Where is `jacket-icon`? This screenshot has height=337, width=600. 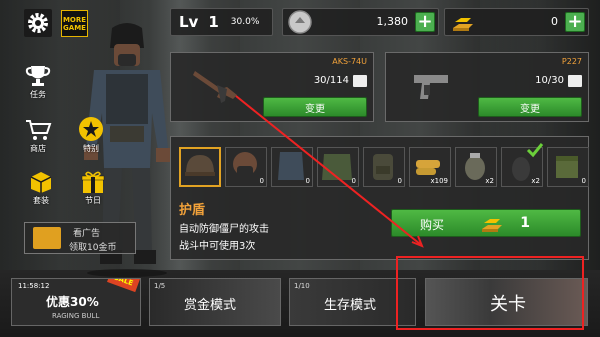 jacket-icon is located at coordinates (337, 167).